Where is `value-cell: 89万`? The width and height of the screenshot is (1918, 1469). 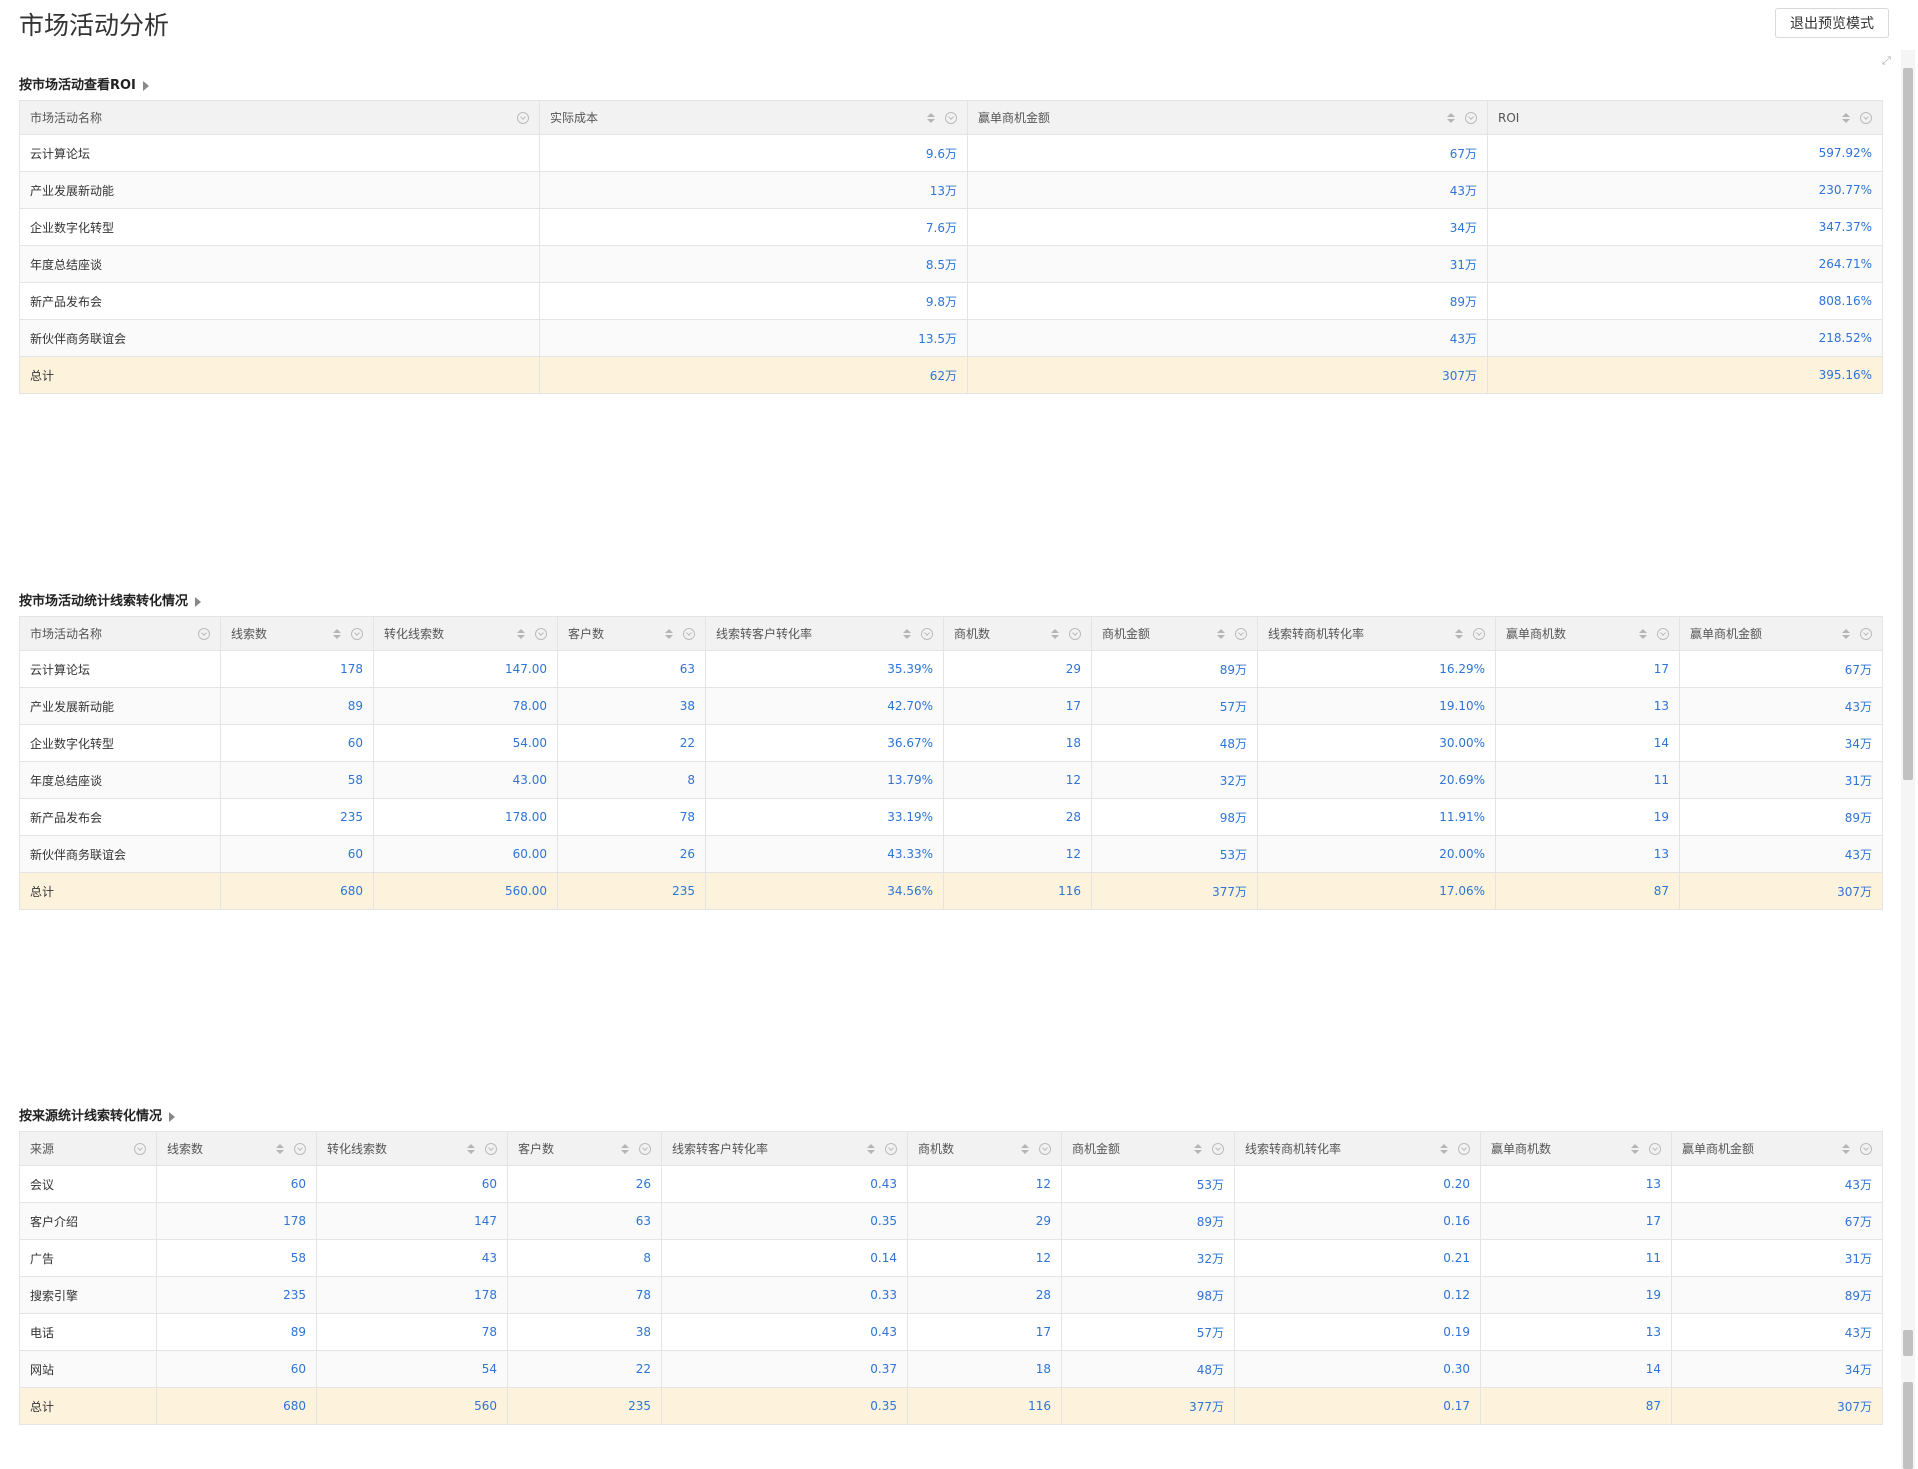
value-cell: 89万 is located at coordinates (1781, 817).